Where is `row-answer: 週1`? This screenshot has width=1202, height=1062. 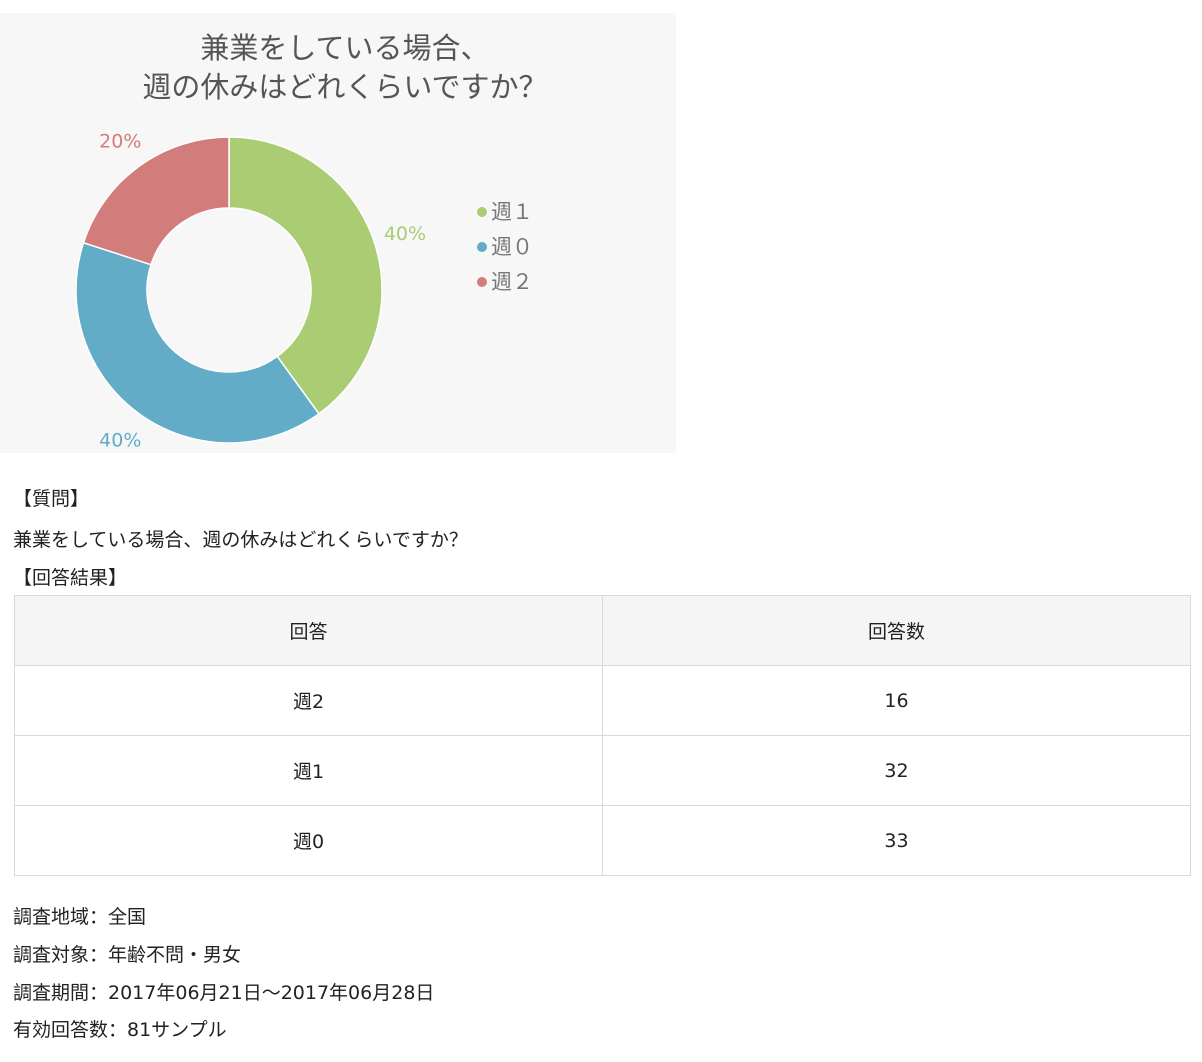
row-answer: 週1 is located at coordinates (308, 770).